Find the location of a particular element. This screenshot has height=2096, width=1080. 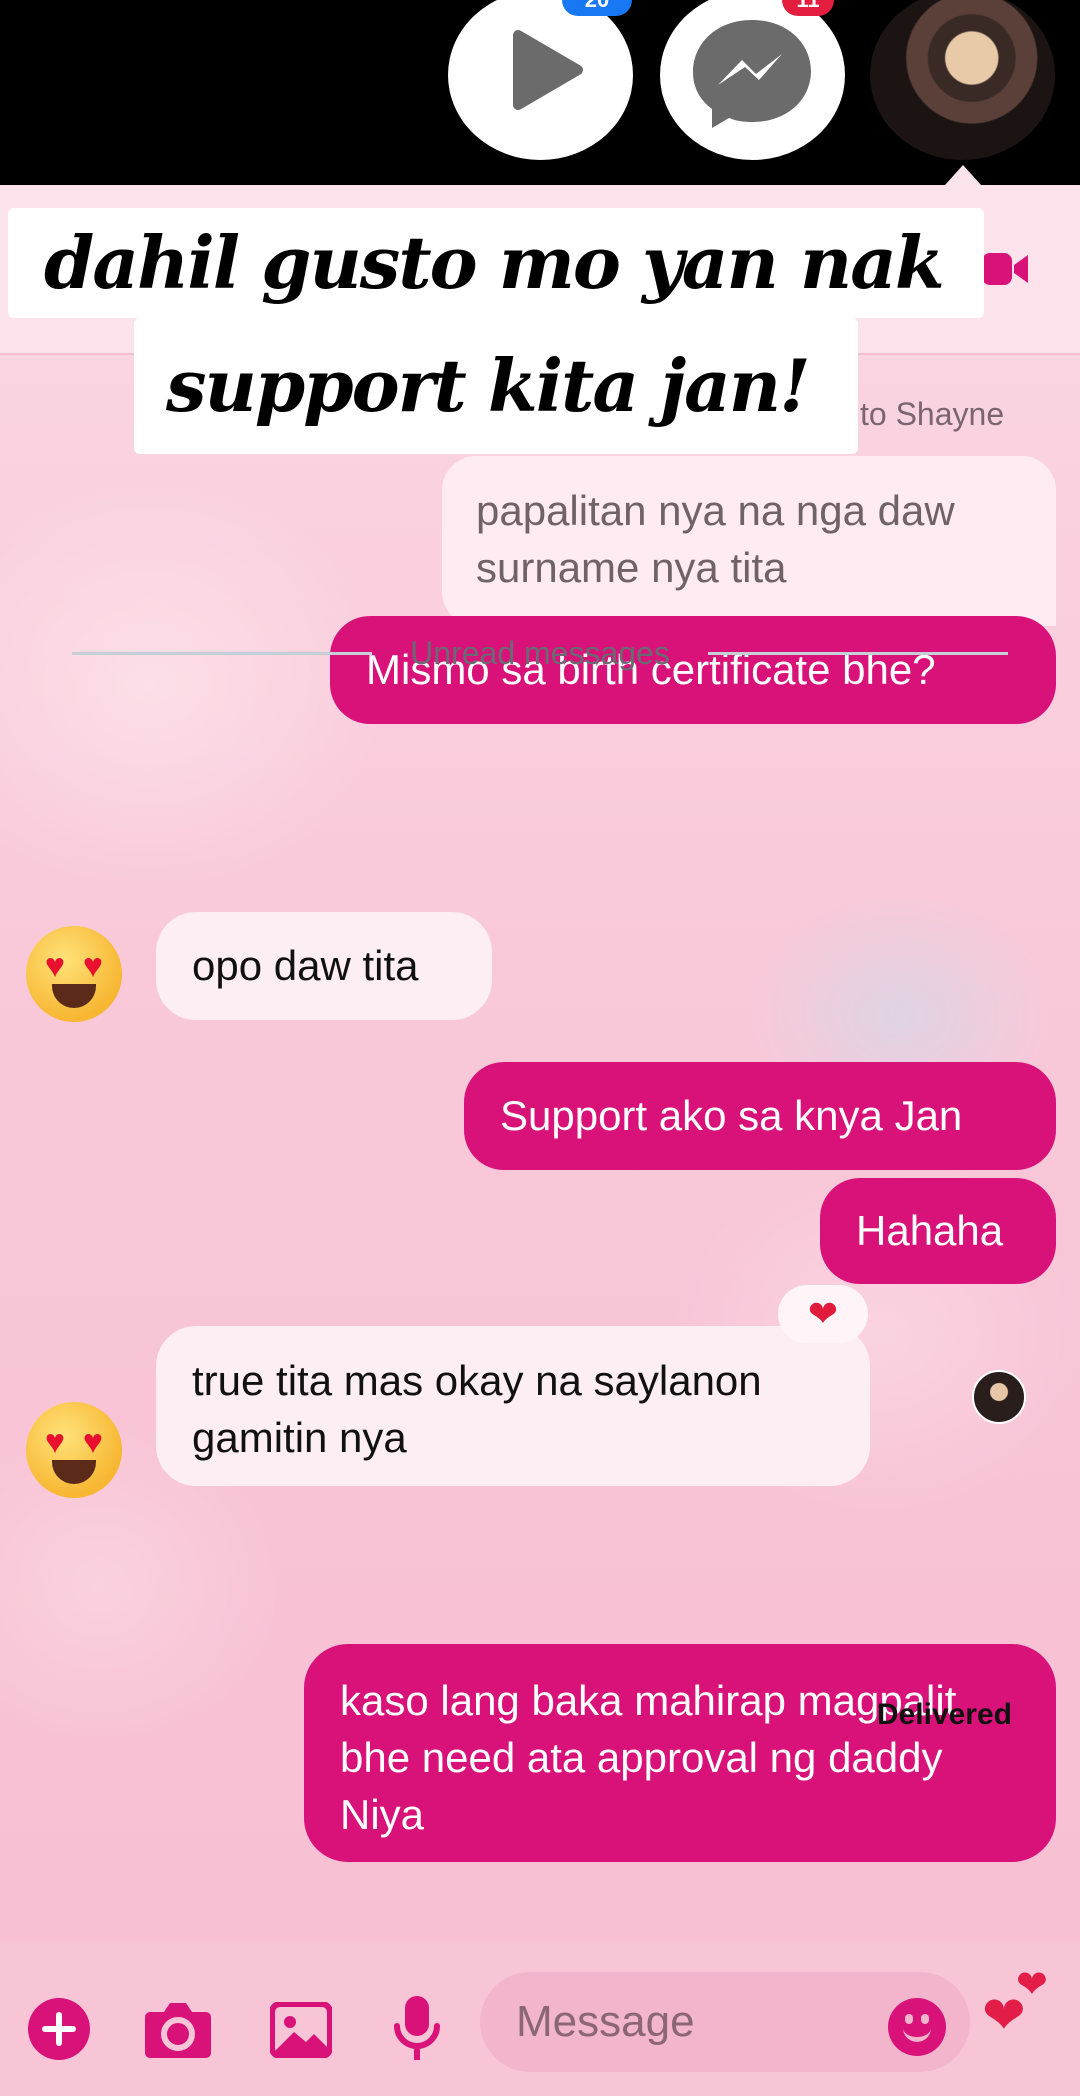

video-call-icon is located at coordinates (1006, 269).